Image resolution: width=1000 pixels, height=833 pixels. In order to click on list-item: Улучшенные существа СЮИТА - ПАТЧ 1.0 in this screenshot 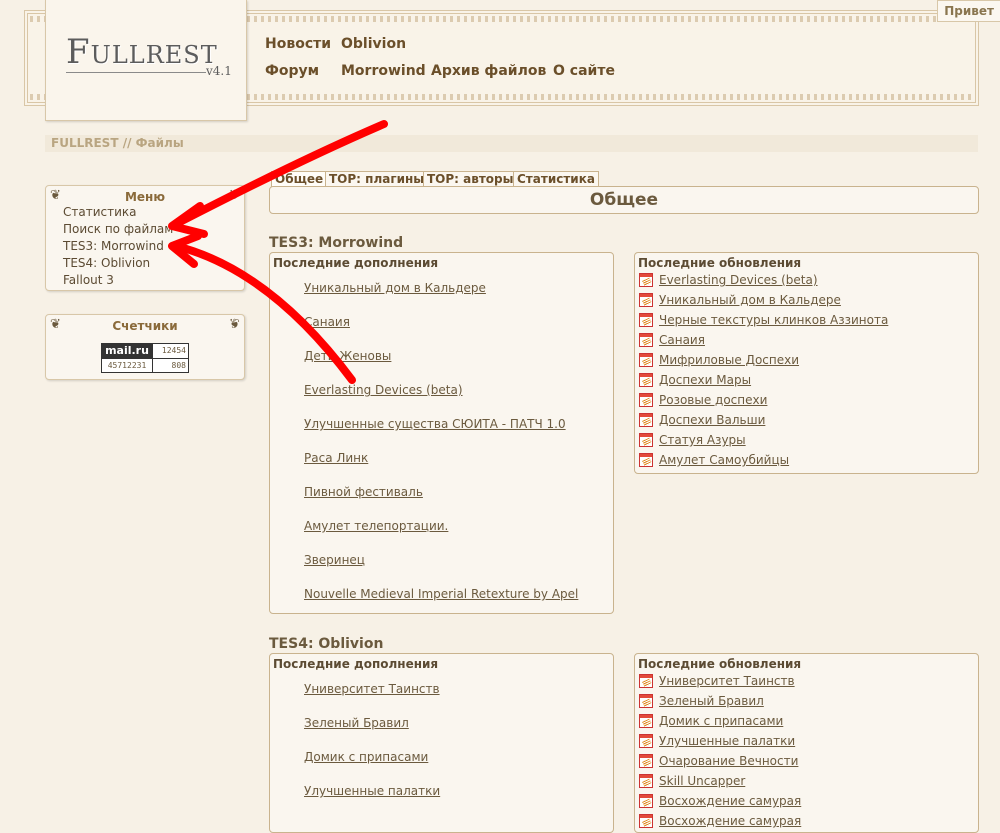, I will do `click(435, 424)`.